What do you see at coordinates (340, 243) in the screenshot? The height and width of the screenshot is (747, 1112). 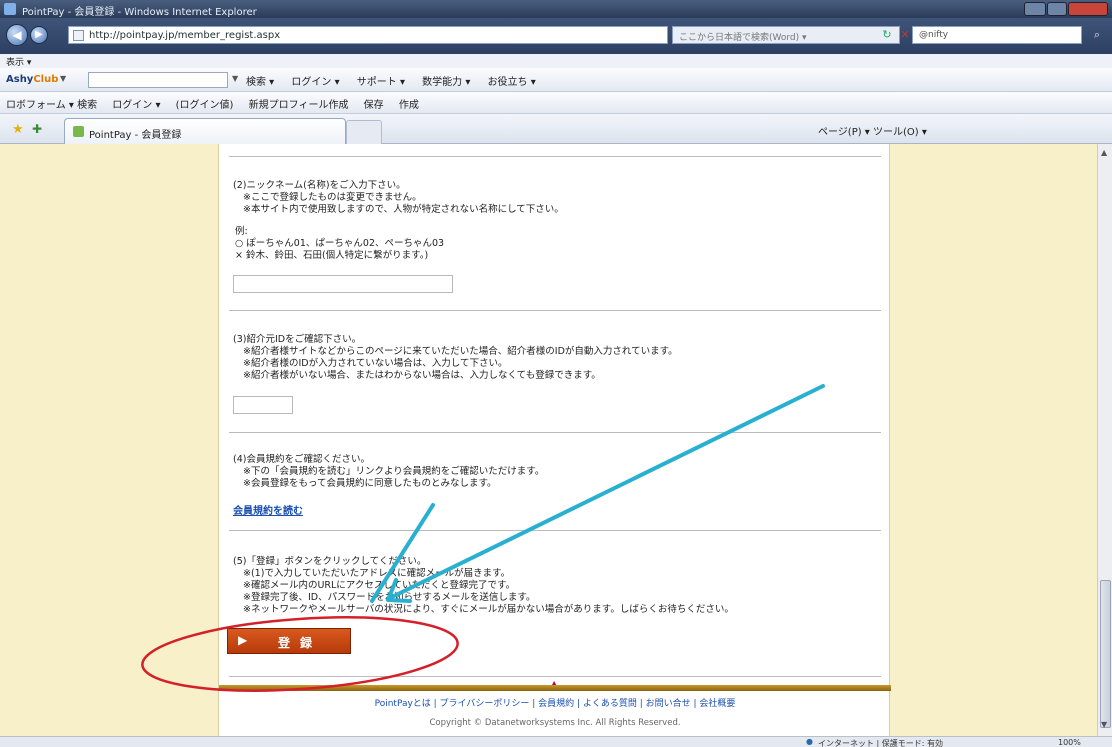 I see `example-ok: ○ ぽーちゃん01、ぱーちゃん02、ペーちゃん03` at bounding box center [340, 243].